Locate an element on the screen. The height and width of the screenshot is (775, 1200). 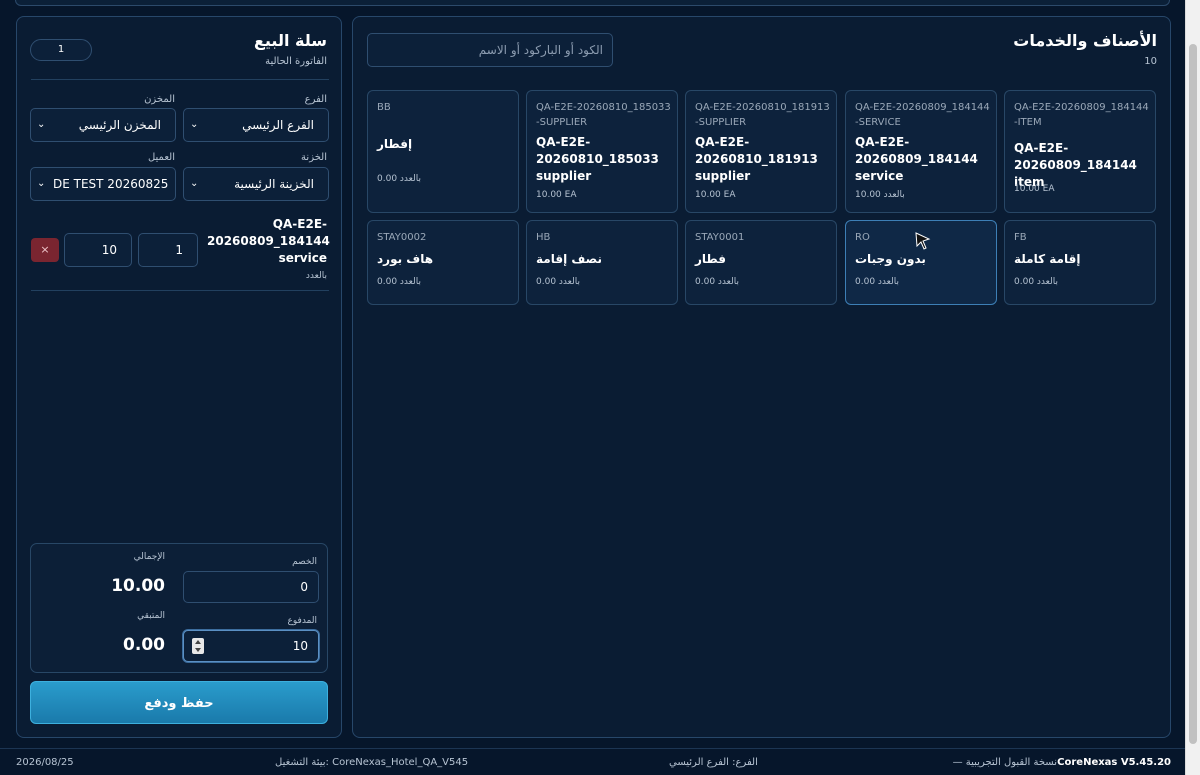
item-name: QA-E2E-20260809_184144 service is located at coordinates (916, 159).